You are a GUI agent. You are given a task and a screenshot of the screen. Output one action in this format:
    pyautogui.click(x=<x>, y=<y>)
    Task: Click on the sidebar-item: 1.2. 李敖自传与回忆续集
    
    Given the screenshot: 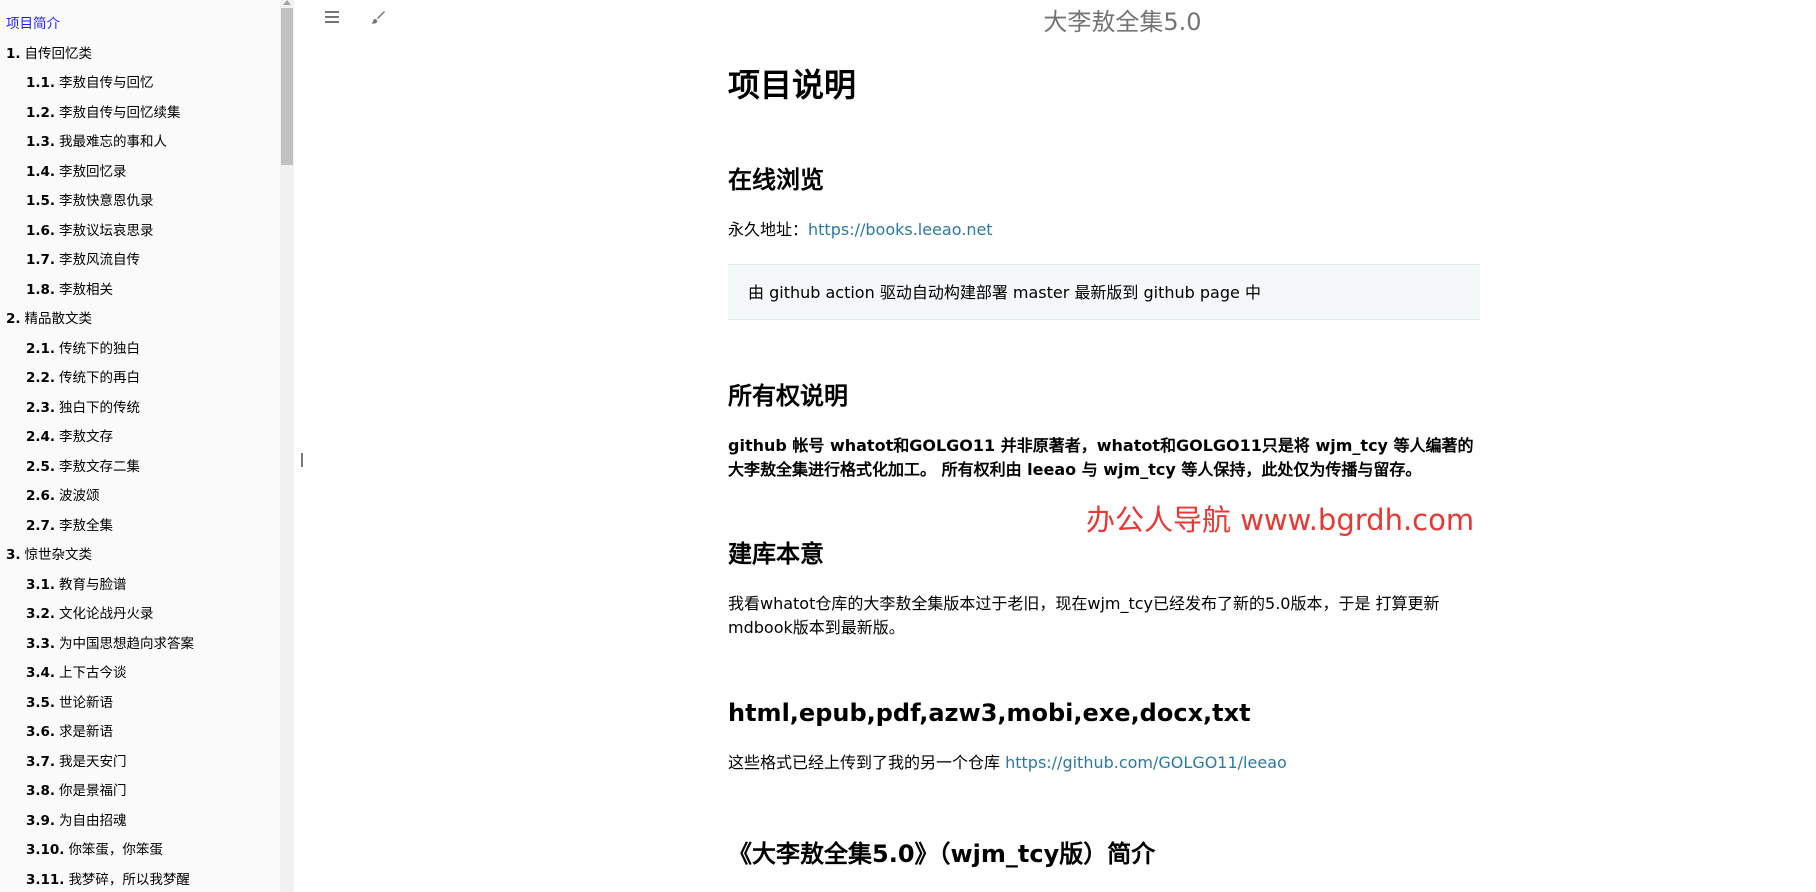 What is the action you would take?
    pyautogui.click(x=140, y=118)
    